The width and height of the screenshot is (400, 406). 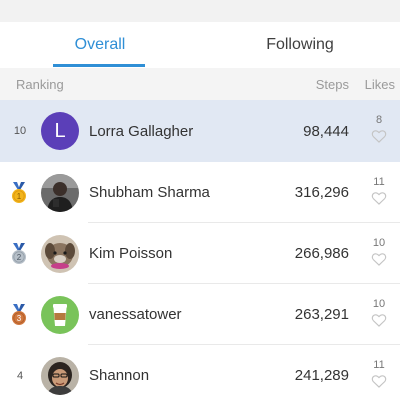 What do you see at coordinates (321, 192) in the screenshot?
I see `step-count: 316,296` at bounding box center [321, 192].